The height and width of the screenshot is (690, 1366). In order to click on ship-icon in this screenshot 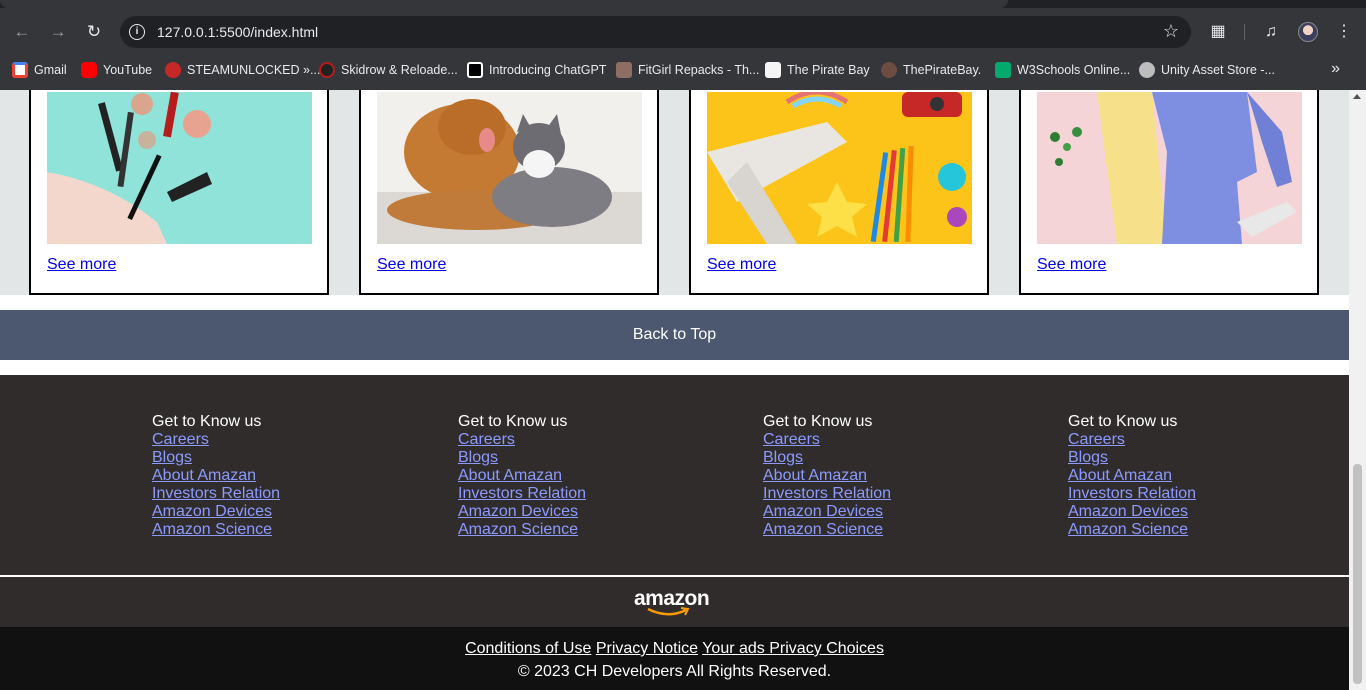, I will do `click(889, 70)`.